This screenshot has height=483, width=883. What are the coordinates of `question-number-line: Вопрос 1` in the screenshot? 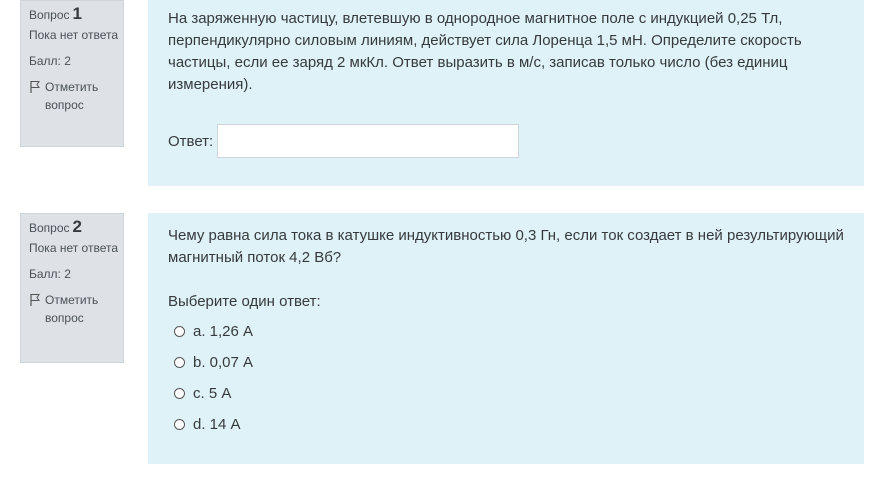 It's located at (76, 14).